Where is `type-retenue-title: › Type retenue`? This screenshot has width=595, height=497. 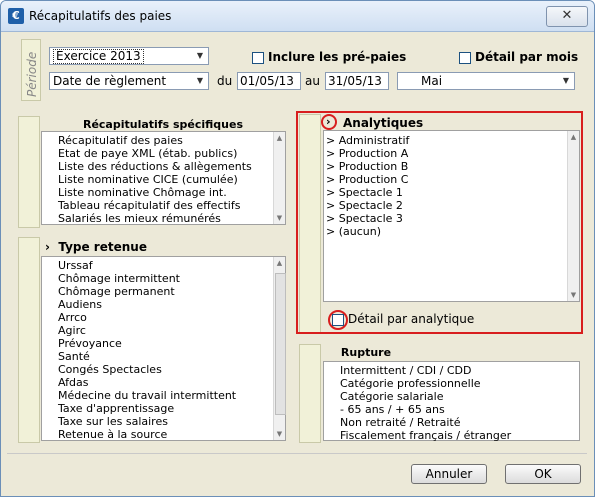 type-retenue-title: › Type retenue is located at coordinates (96, 247).